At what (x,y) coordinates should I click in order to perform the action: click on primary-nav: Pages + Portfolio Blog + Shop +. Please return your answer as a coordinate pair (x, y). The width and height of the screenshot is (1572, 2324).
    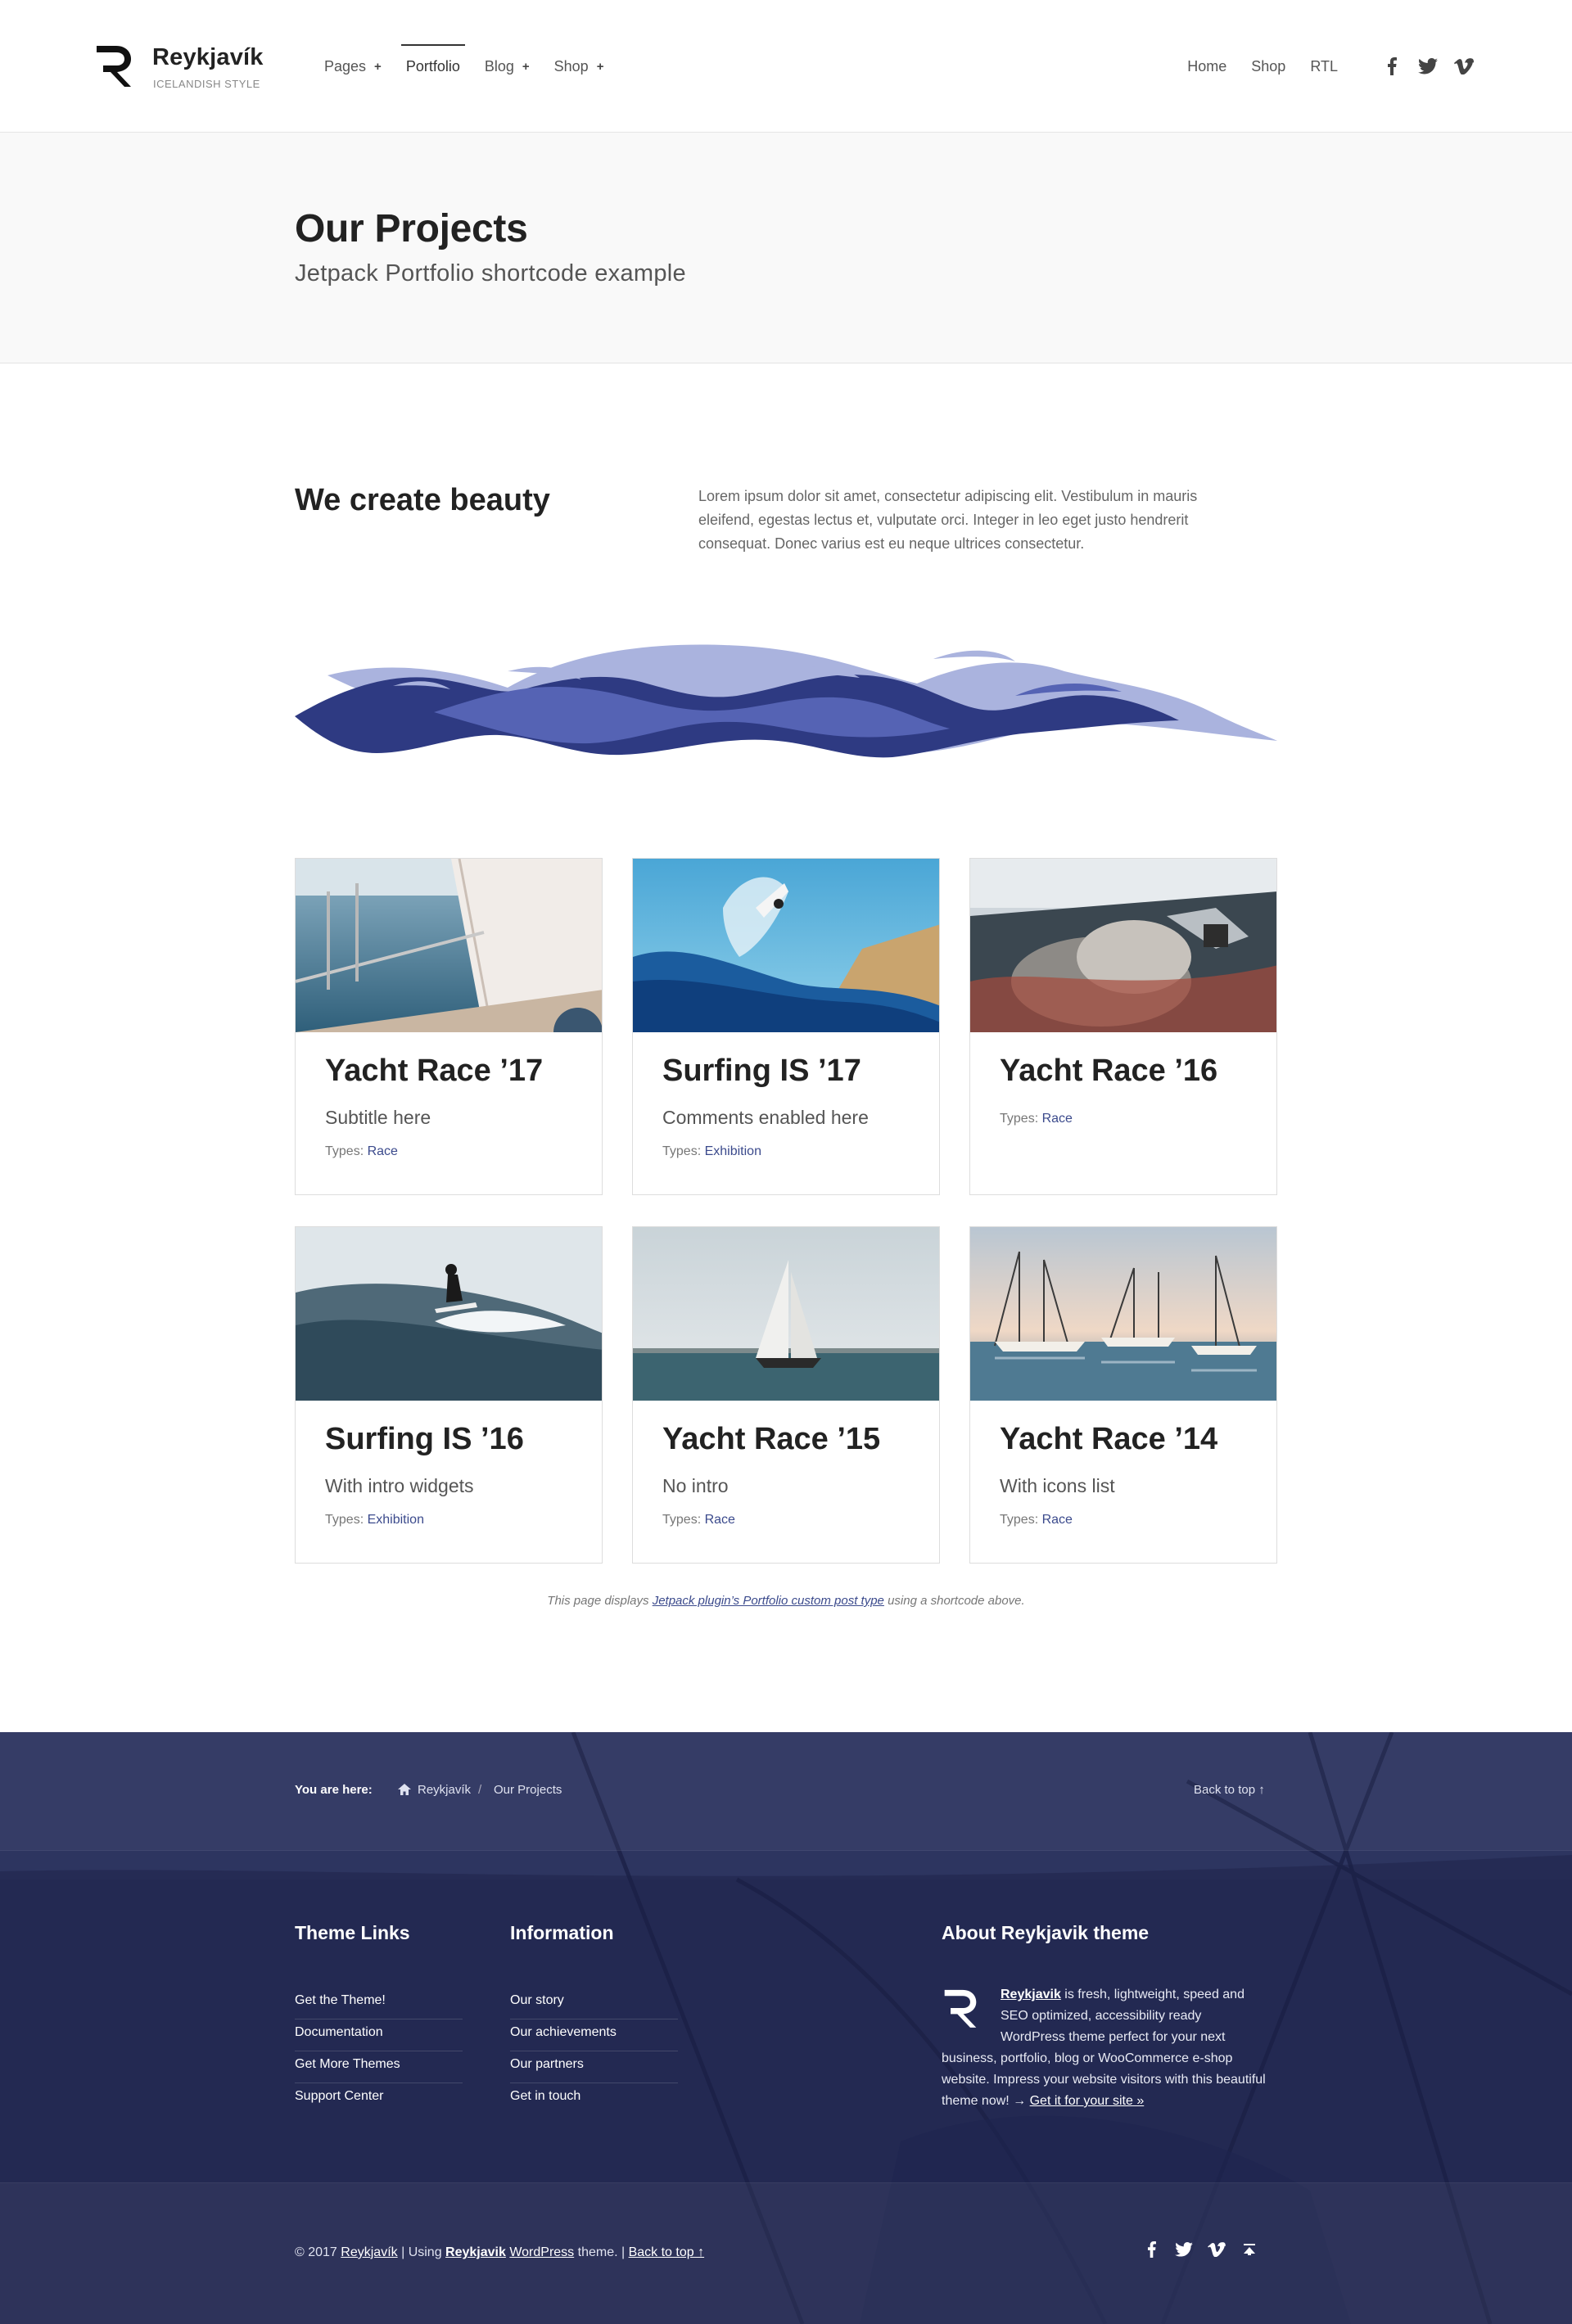
    Looking at the image, I should click on (476, 66).